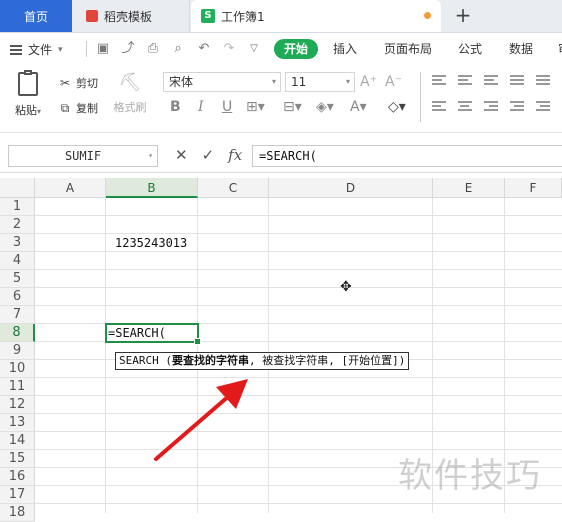  Describe the element at coordinates (235, 155) in the screenshot. I see `insert-function-icon: fx` at that location.